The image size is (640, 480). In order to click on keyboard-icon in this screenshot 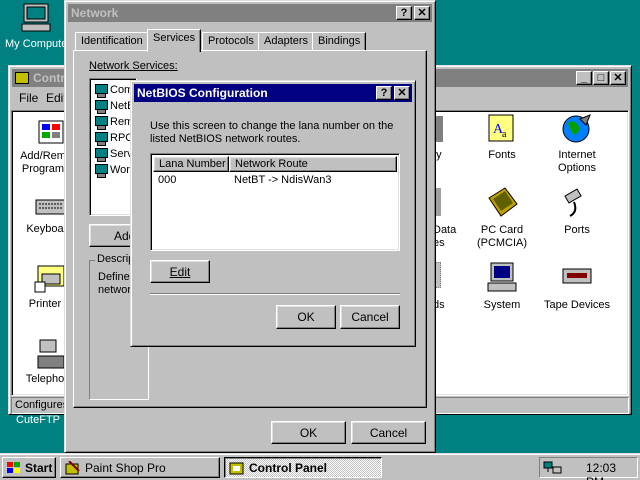, I will do `click(51, 207)`.